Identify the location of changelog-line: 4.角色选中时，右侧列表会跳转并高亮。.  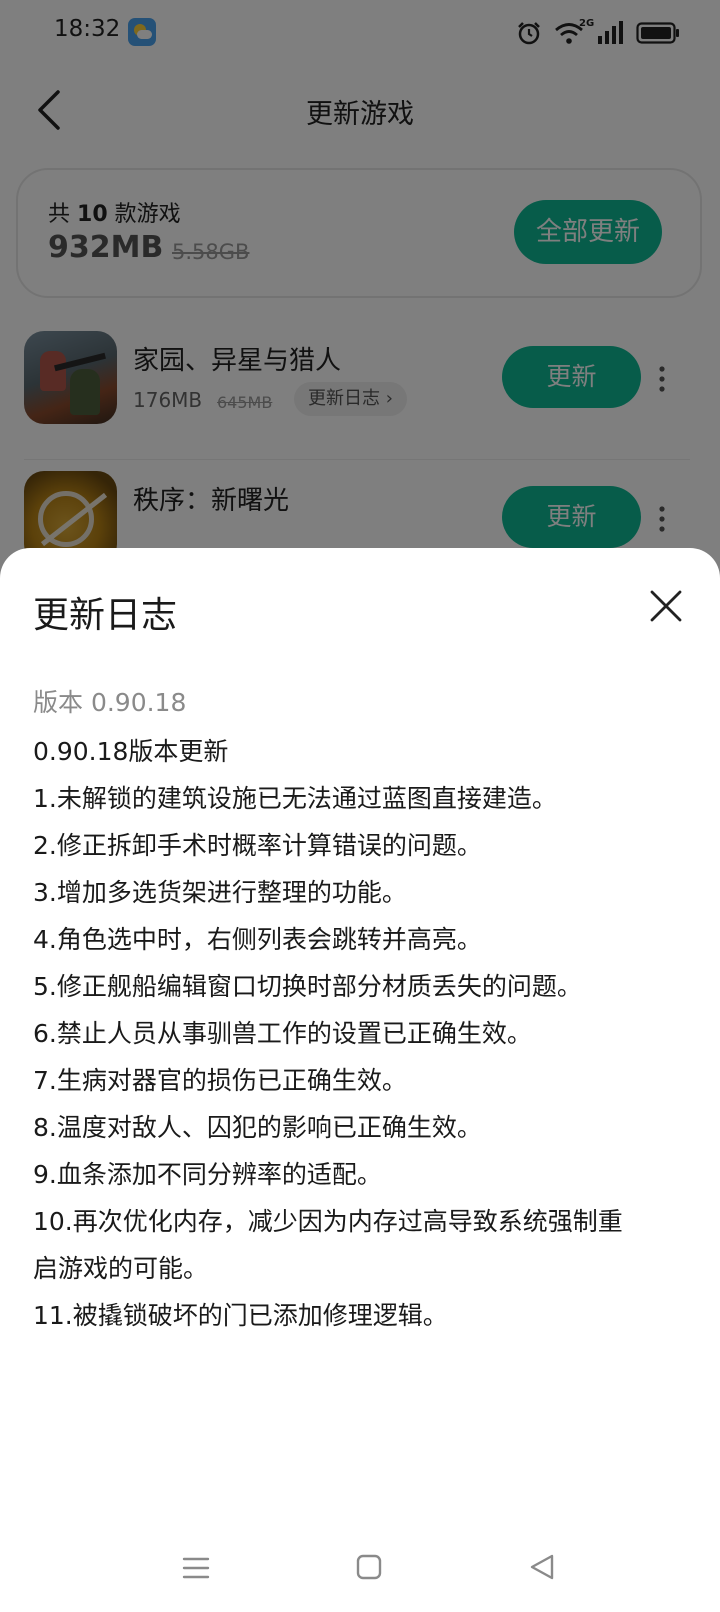
(257, 939).